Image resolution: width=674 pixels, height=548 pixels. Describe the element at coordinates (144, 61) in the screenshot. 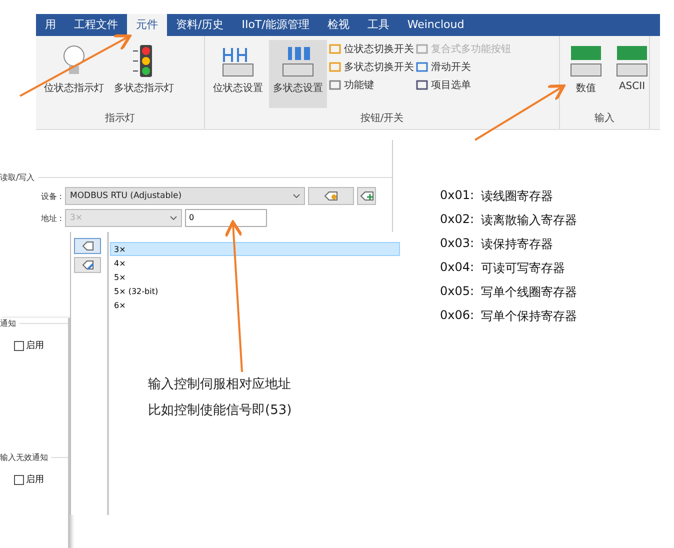

I see `traffic-light-icon` at that location.